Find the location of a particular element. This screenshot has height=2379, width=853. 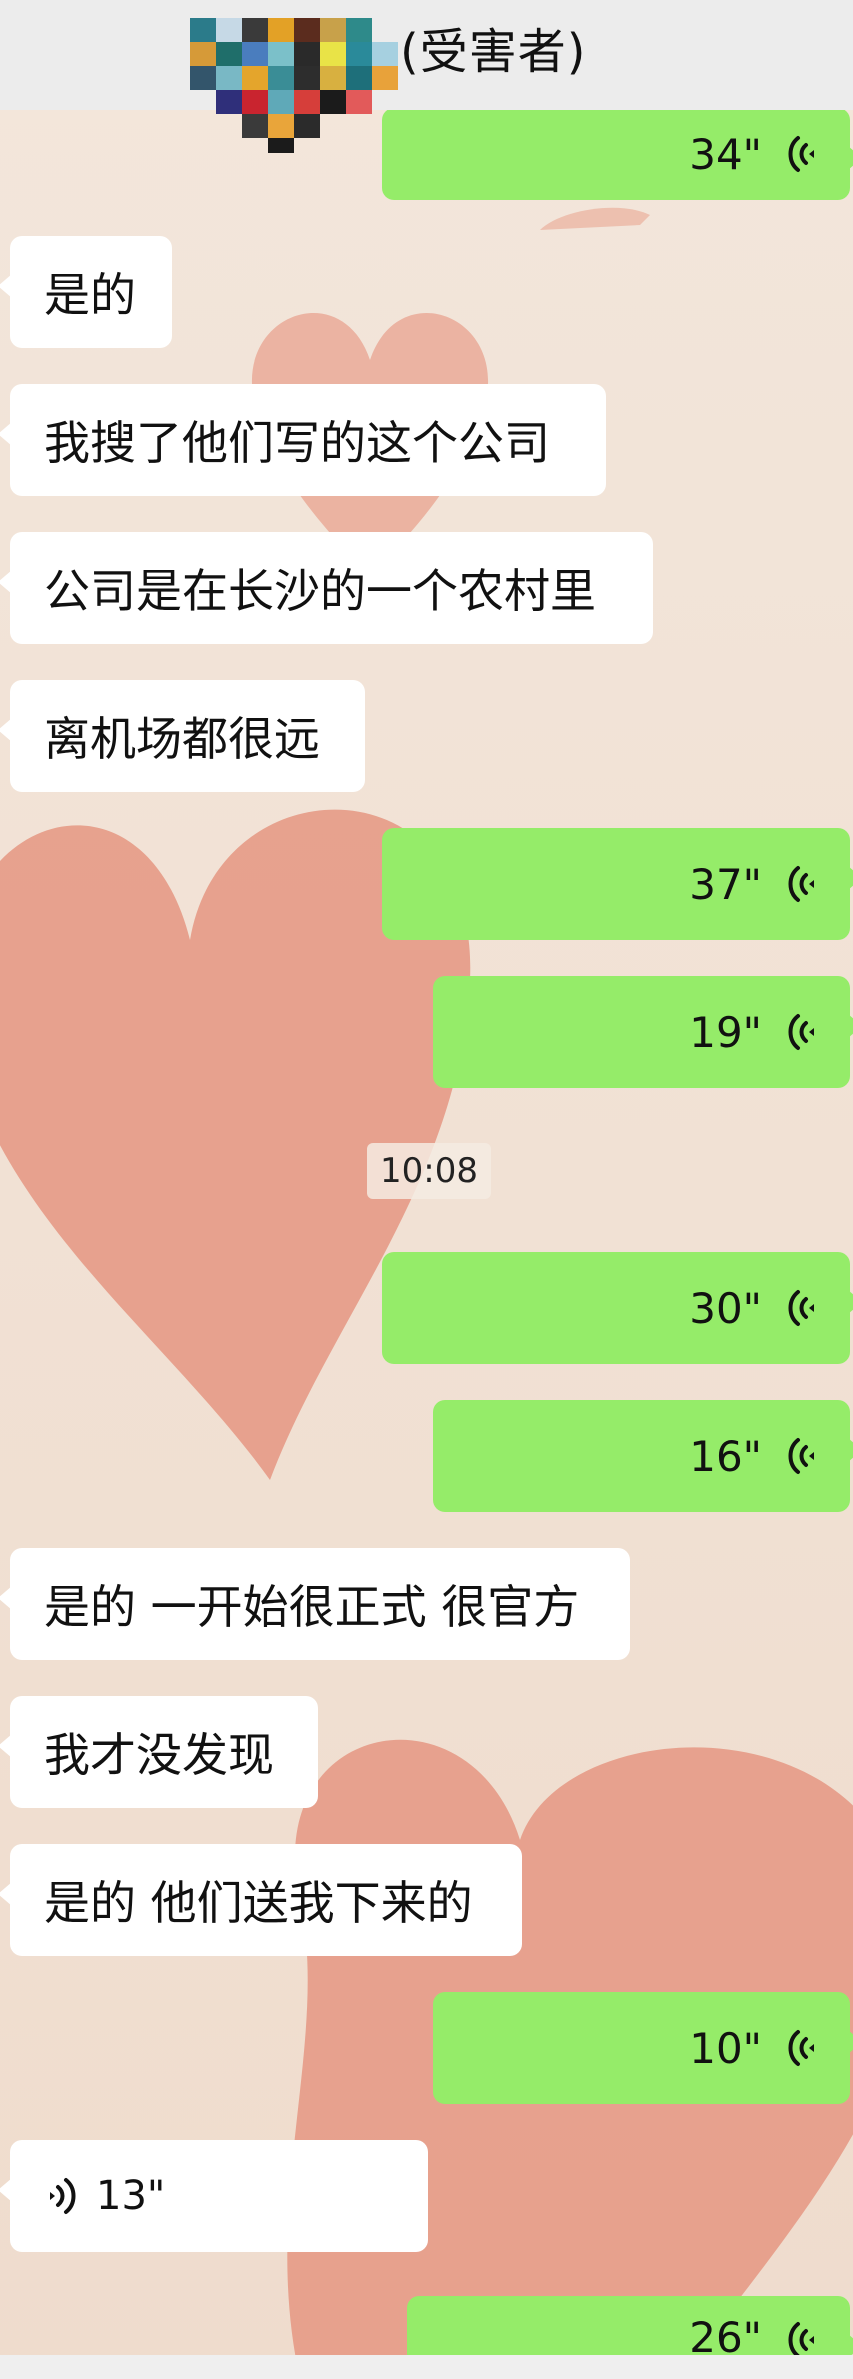

chat-title: (受害者) is located at coordinates (493, 52).